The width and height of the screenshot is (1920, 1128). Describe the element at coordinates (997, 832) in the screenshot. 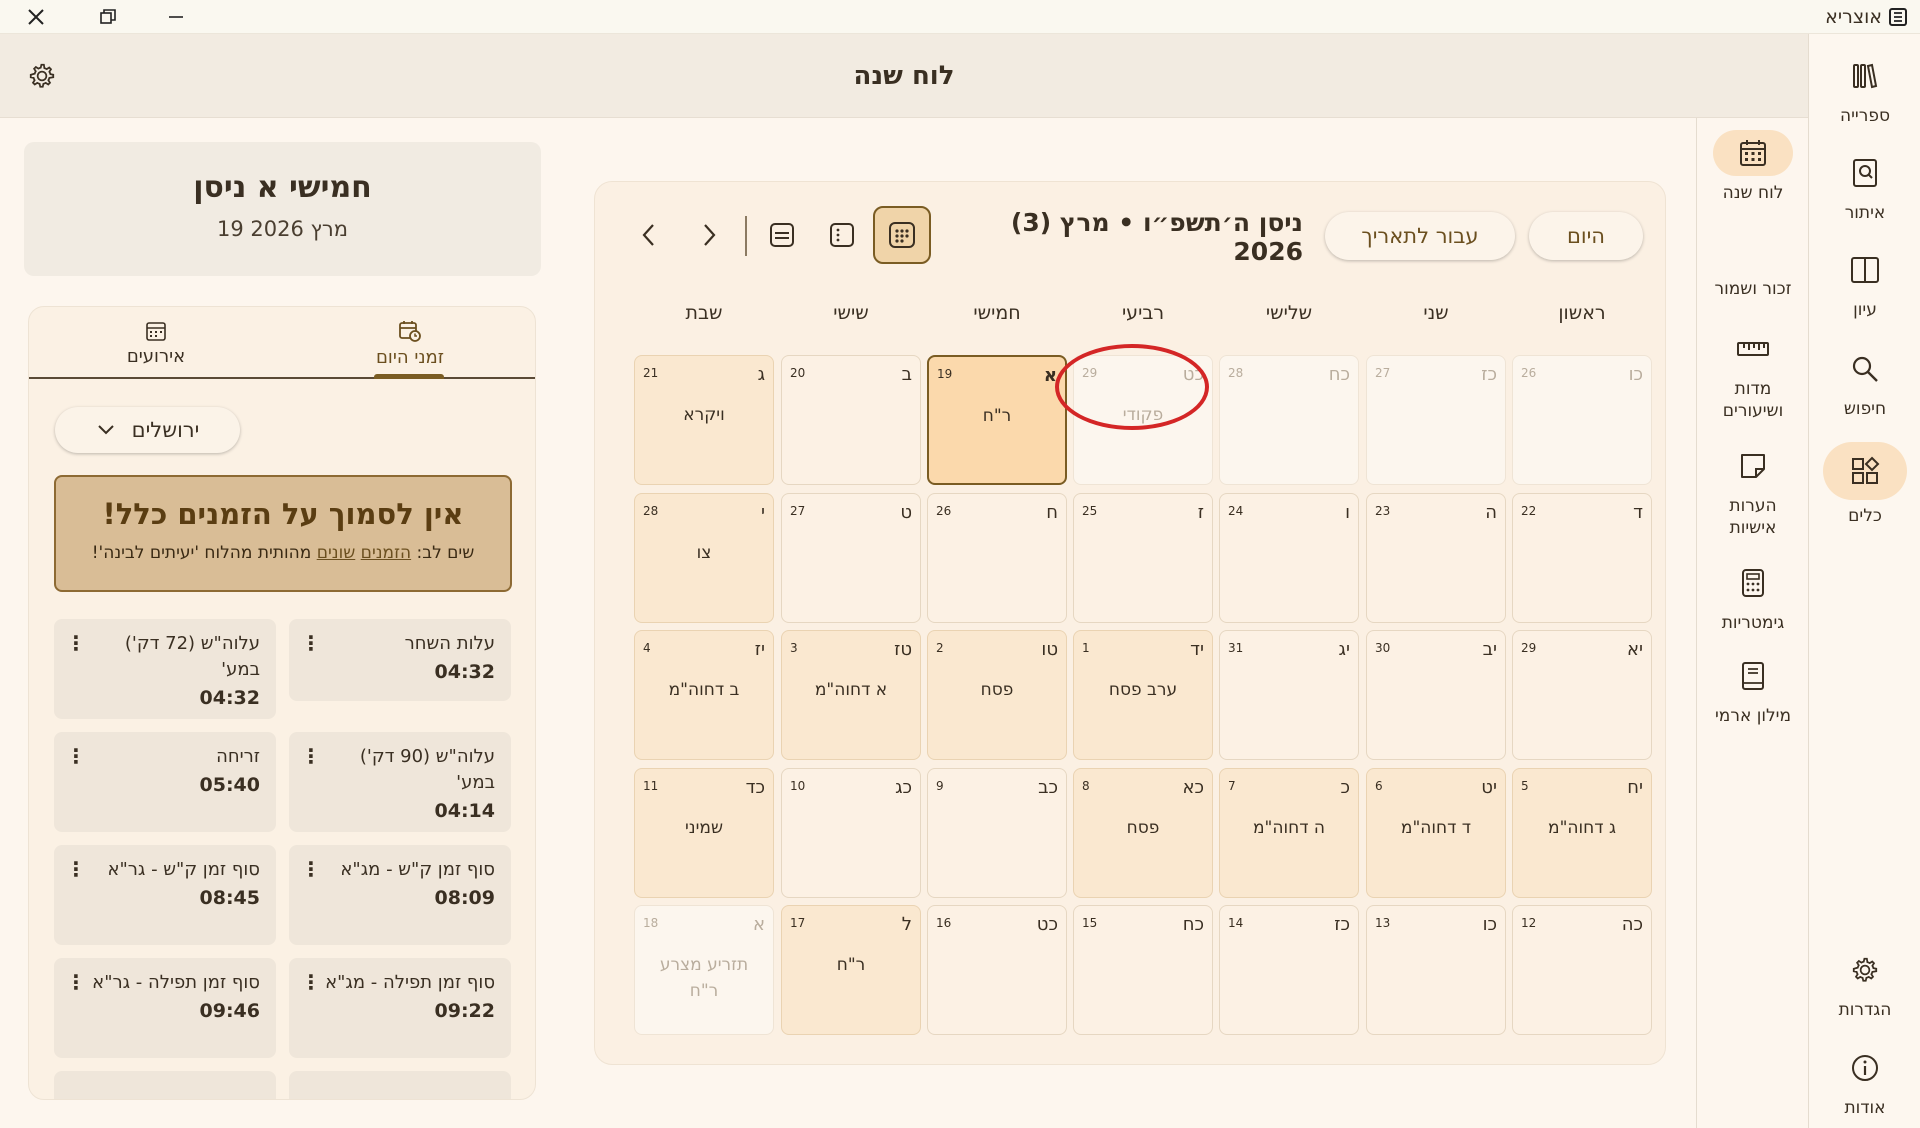

I see `calendar-day-cell: כב 9` at that location.